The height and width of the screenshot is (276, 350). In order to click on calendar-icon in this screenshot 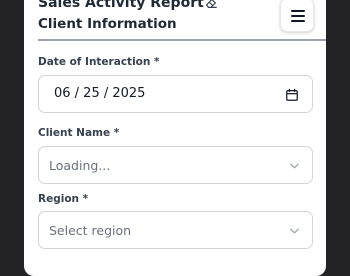, I will do `click(292, 95)`.